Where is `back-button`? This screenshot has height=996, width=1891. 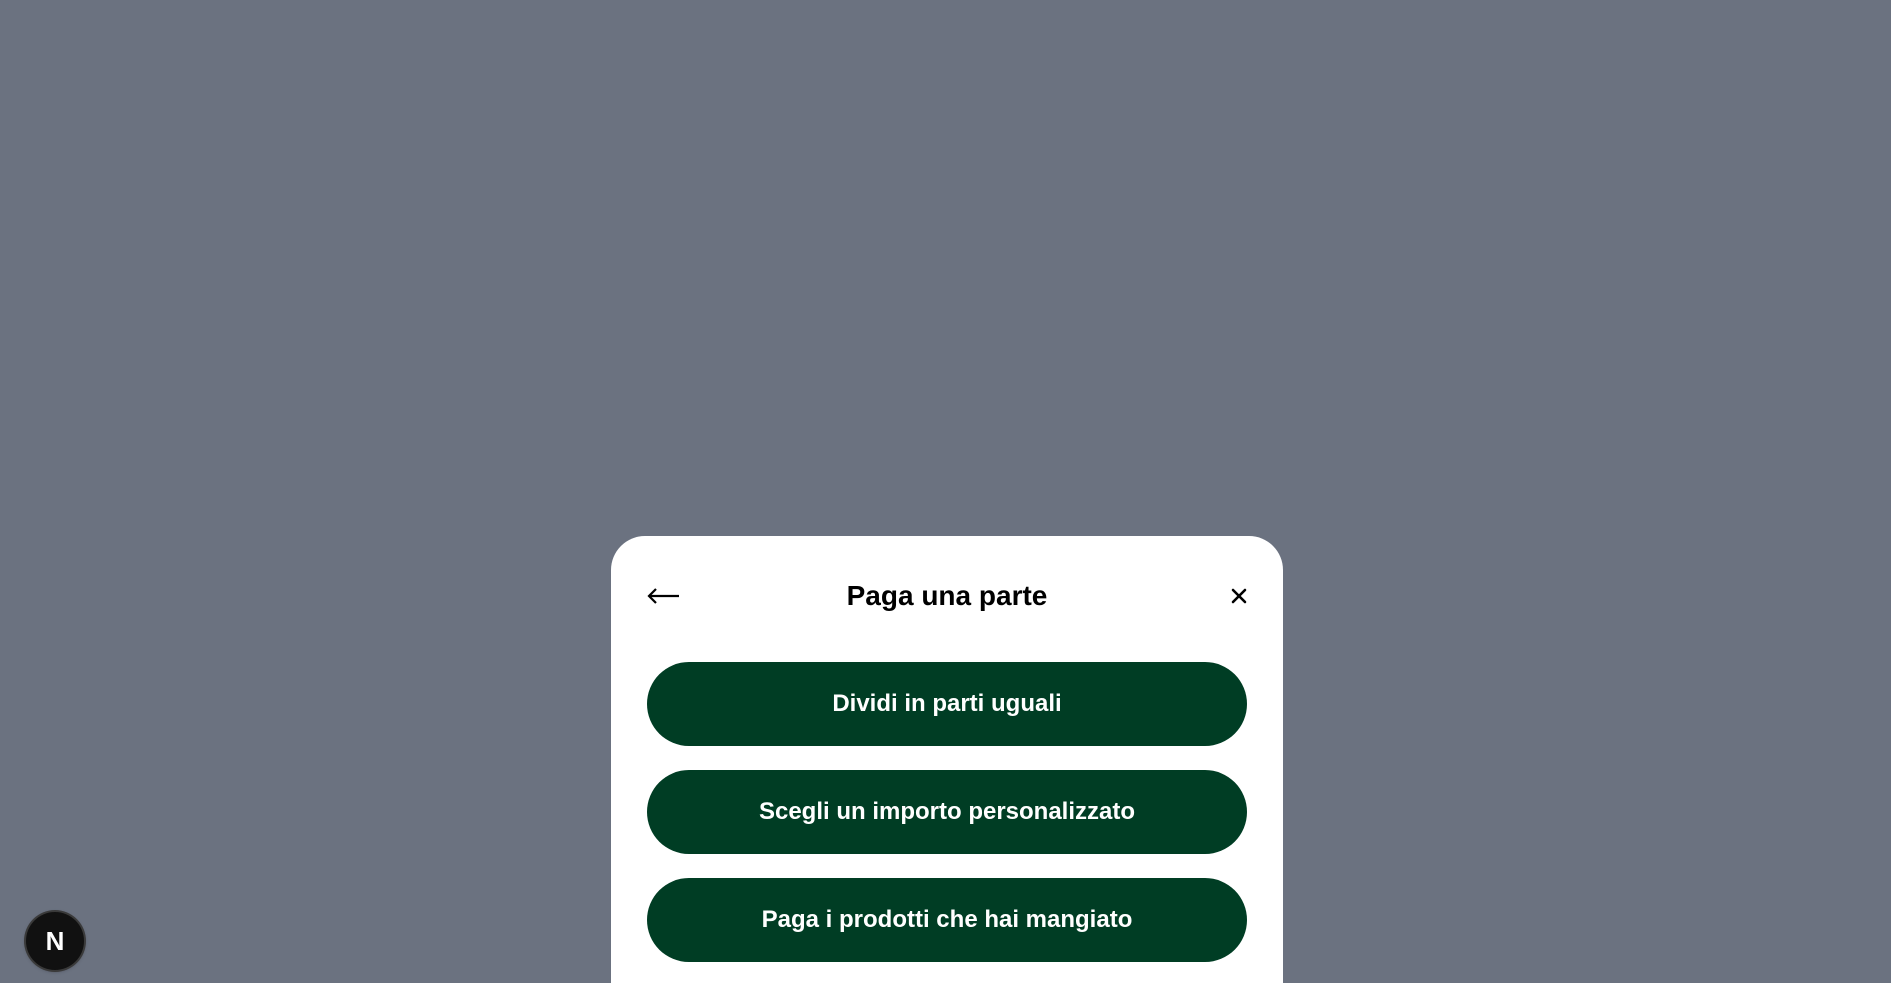 back-button is located at coordinates (664, 596).